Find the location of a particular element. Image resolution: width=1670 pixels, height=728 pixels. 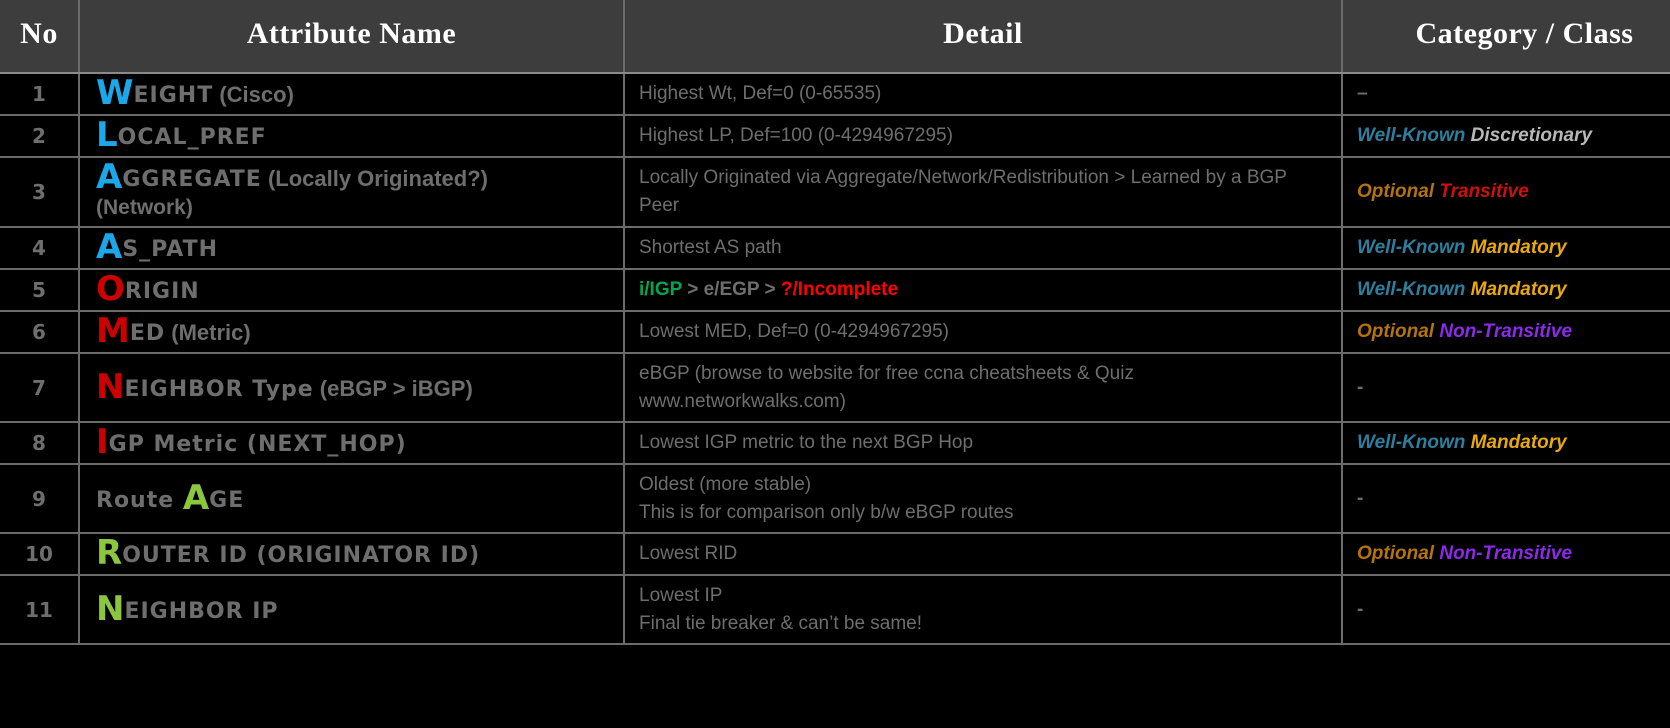

attribute-name-text: IGP Metric (NEXT_HOP) is located at coordinates (251, 442).